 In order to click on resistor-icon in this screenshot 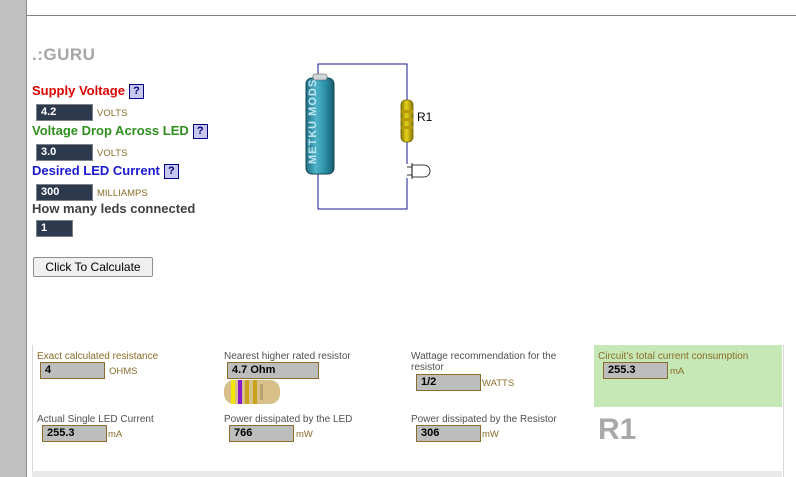, I will do `click(407, 121)`.